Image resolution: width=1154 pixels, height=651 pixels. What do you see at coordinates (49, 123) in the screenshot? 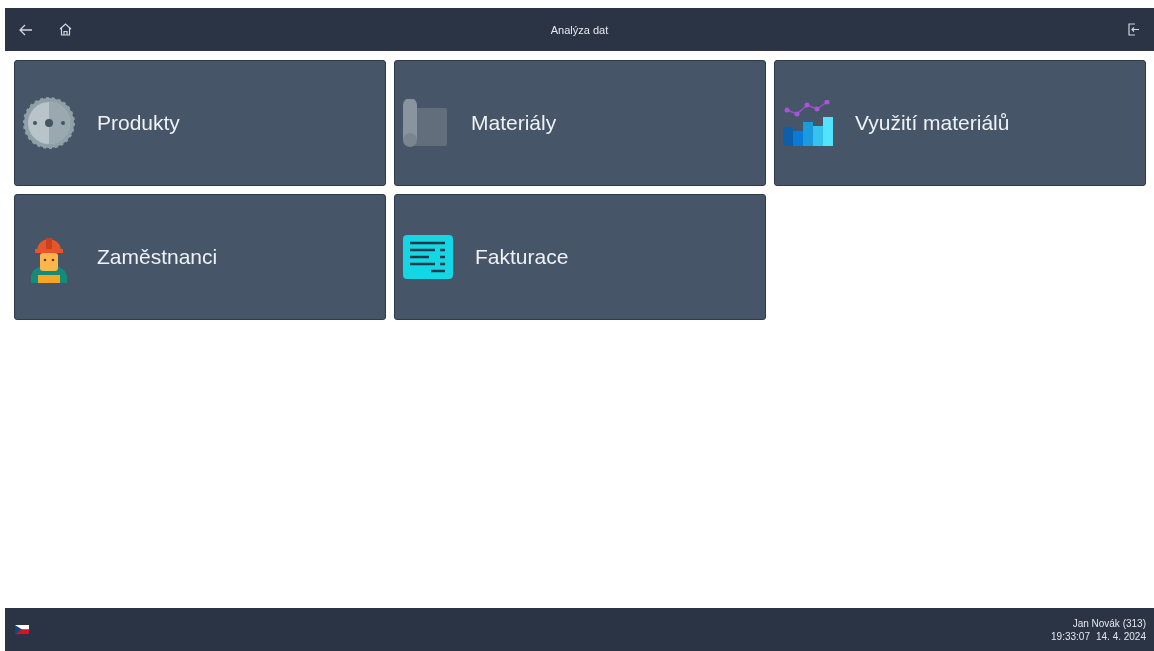
I see `saw-blade-icon` at bounding box center [49, 123].